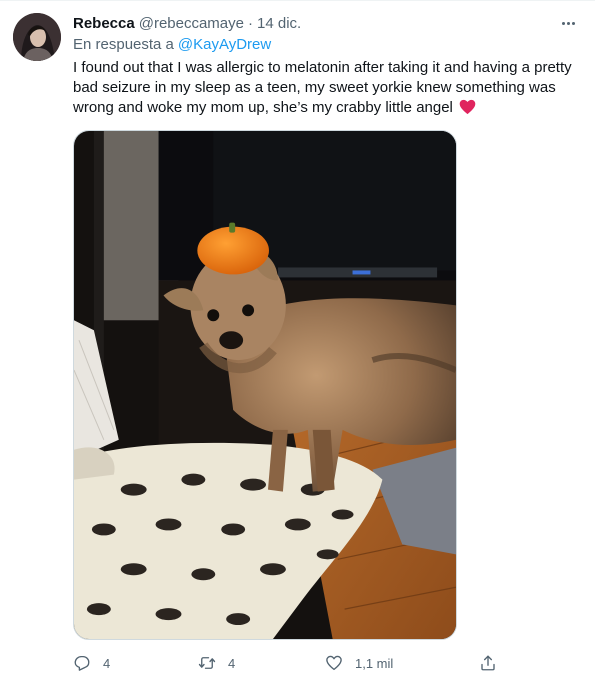 This screenshot has width=595, height=685. I want to click on share-icon, so click(488, 663).